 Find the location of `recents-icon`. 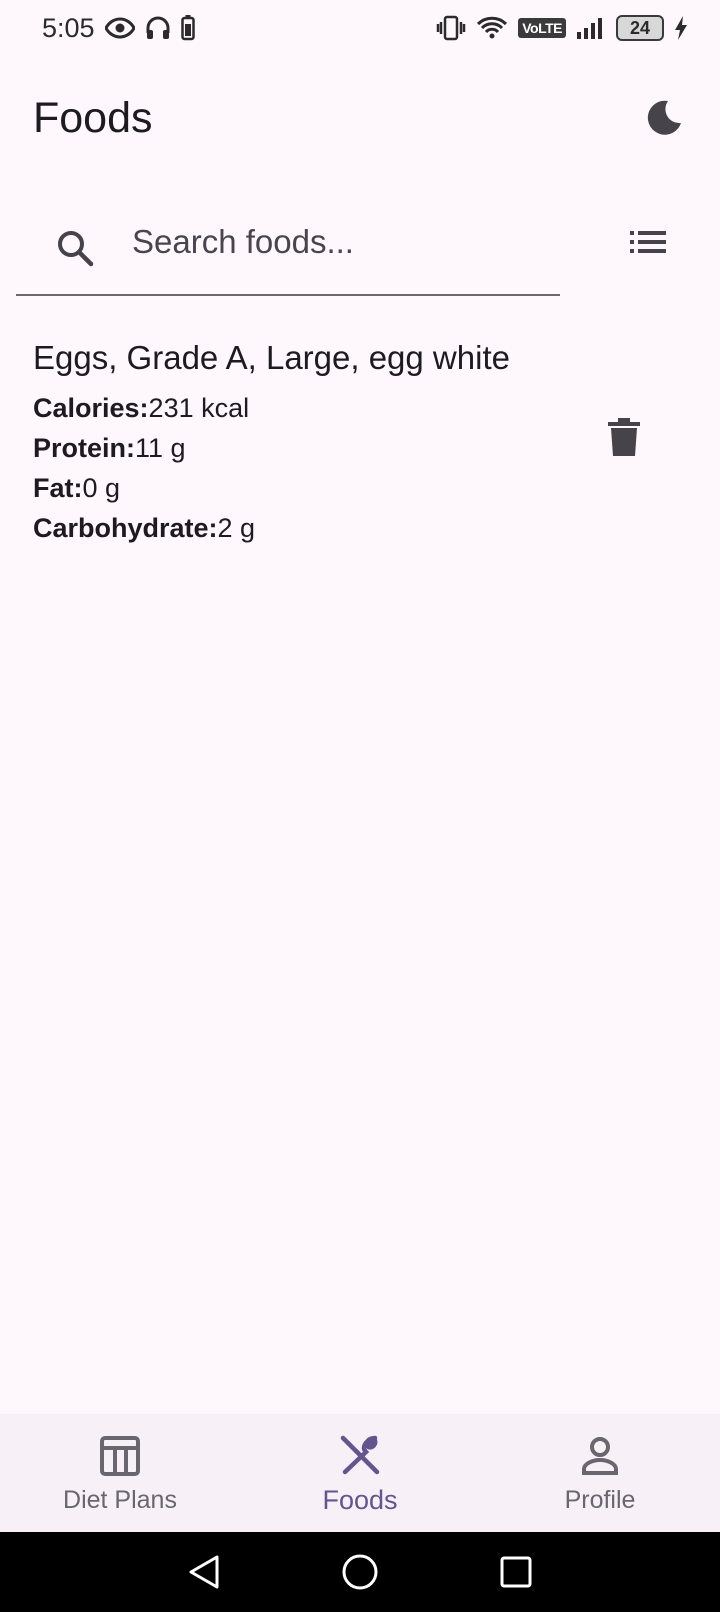

recents-icon is located at coordinates (516, 1572).